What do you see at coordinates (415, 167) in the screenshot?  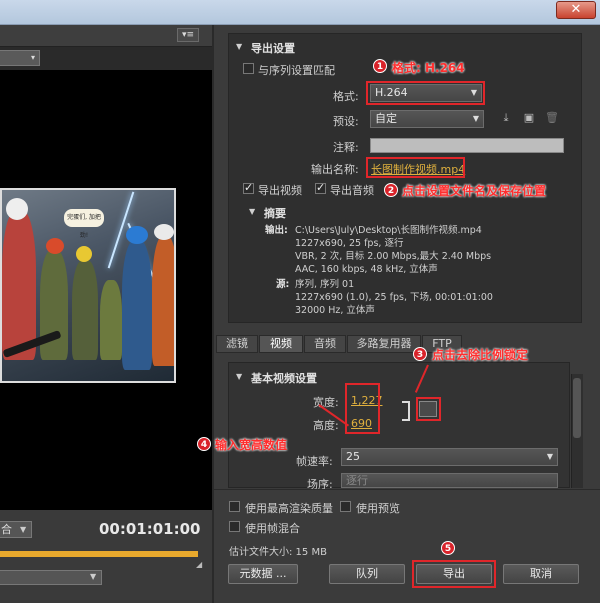 I see `annotation-box-output-name` at bounding box center [415, 167].